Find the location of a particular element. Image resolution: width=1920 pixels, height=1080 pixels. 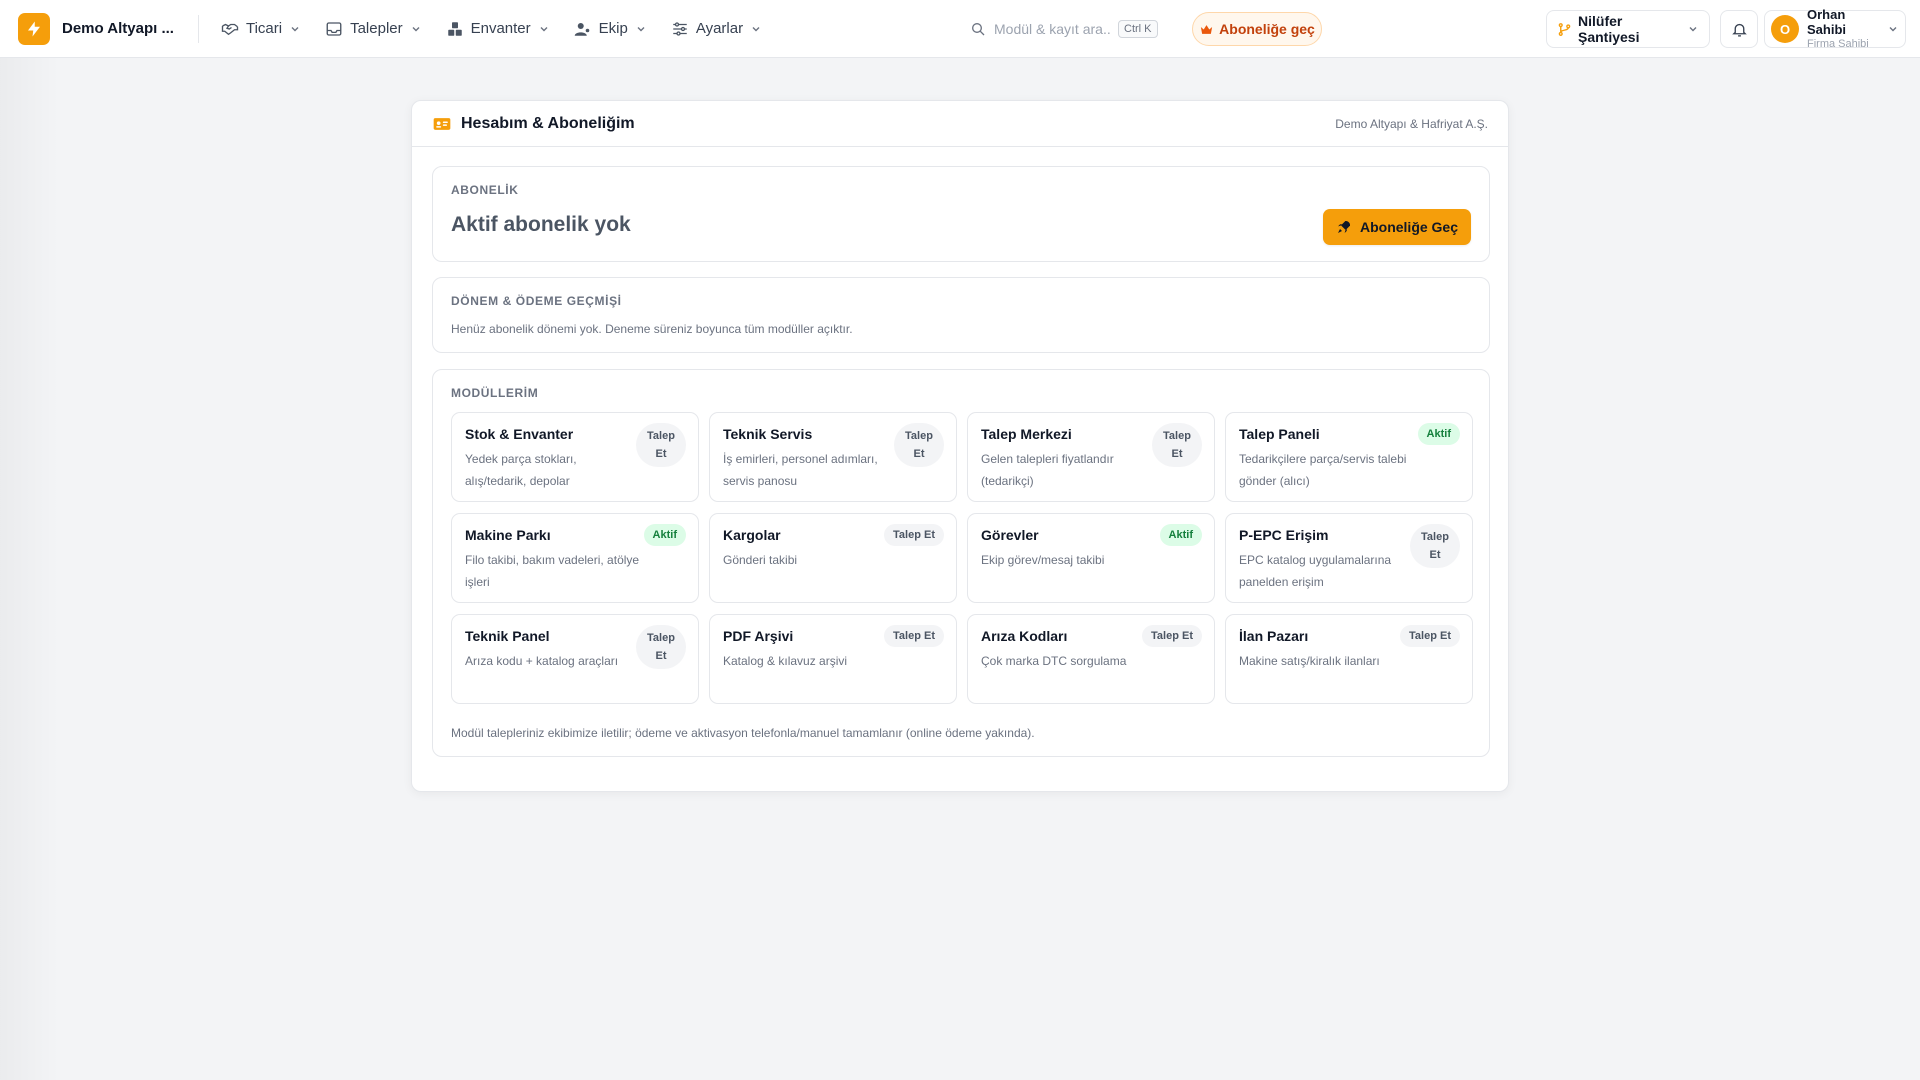

site-selector: Nilüfer Şantiyesi is located at coordinates (1628, 29).